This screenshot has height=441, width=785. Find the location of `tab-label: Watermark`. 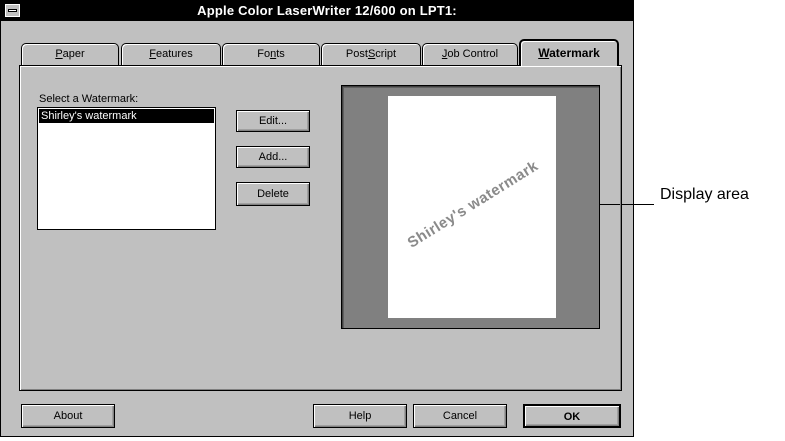

tab-label: Watermark is located at coordinates (569, 53).